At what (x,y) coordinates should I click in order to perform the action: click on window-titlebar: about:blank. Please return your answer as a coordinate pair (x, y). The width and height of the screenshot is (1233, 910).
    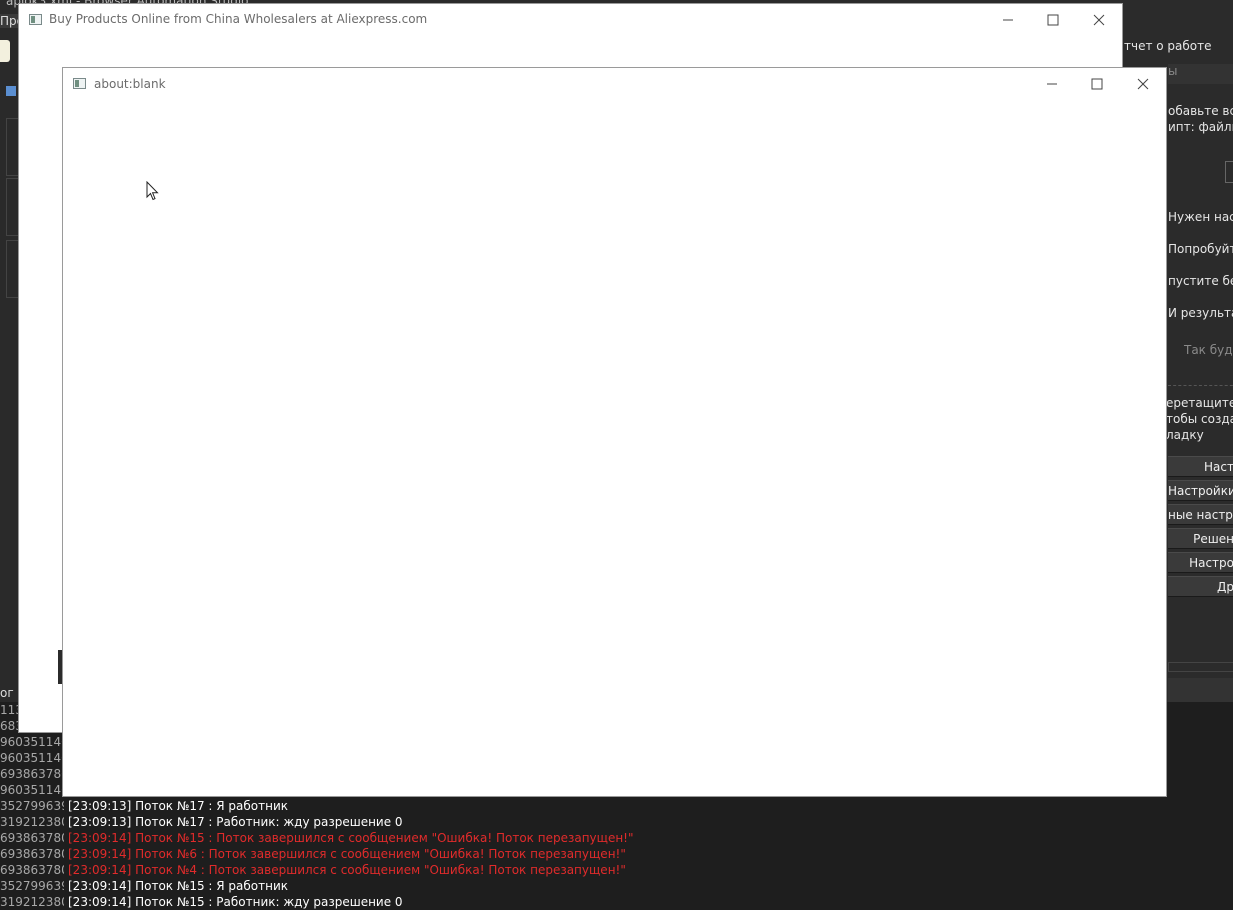
    Looking at the image, I should click on (614, 83).